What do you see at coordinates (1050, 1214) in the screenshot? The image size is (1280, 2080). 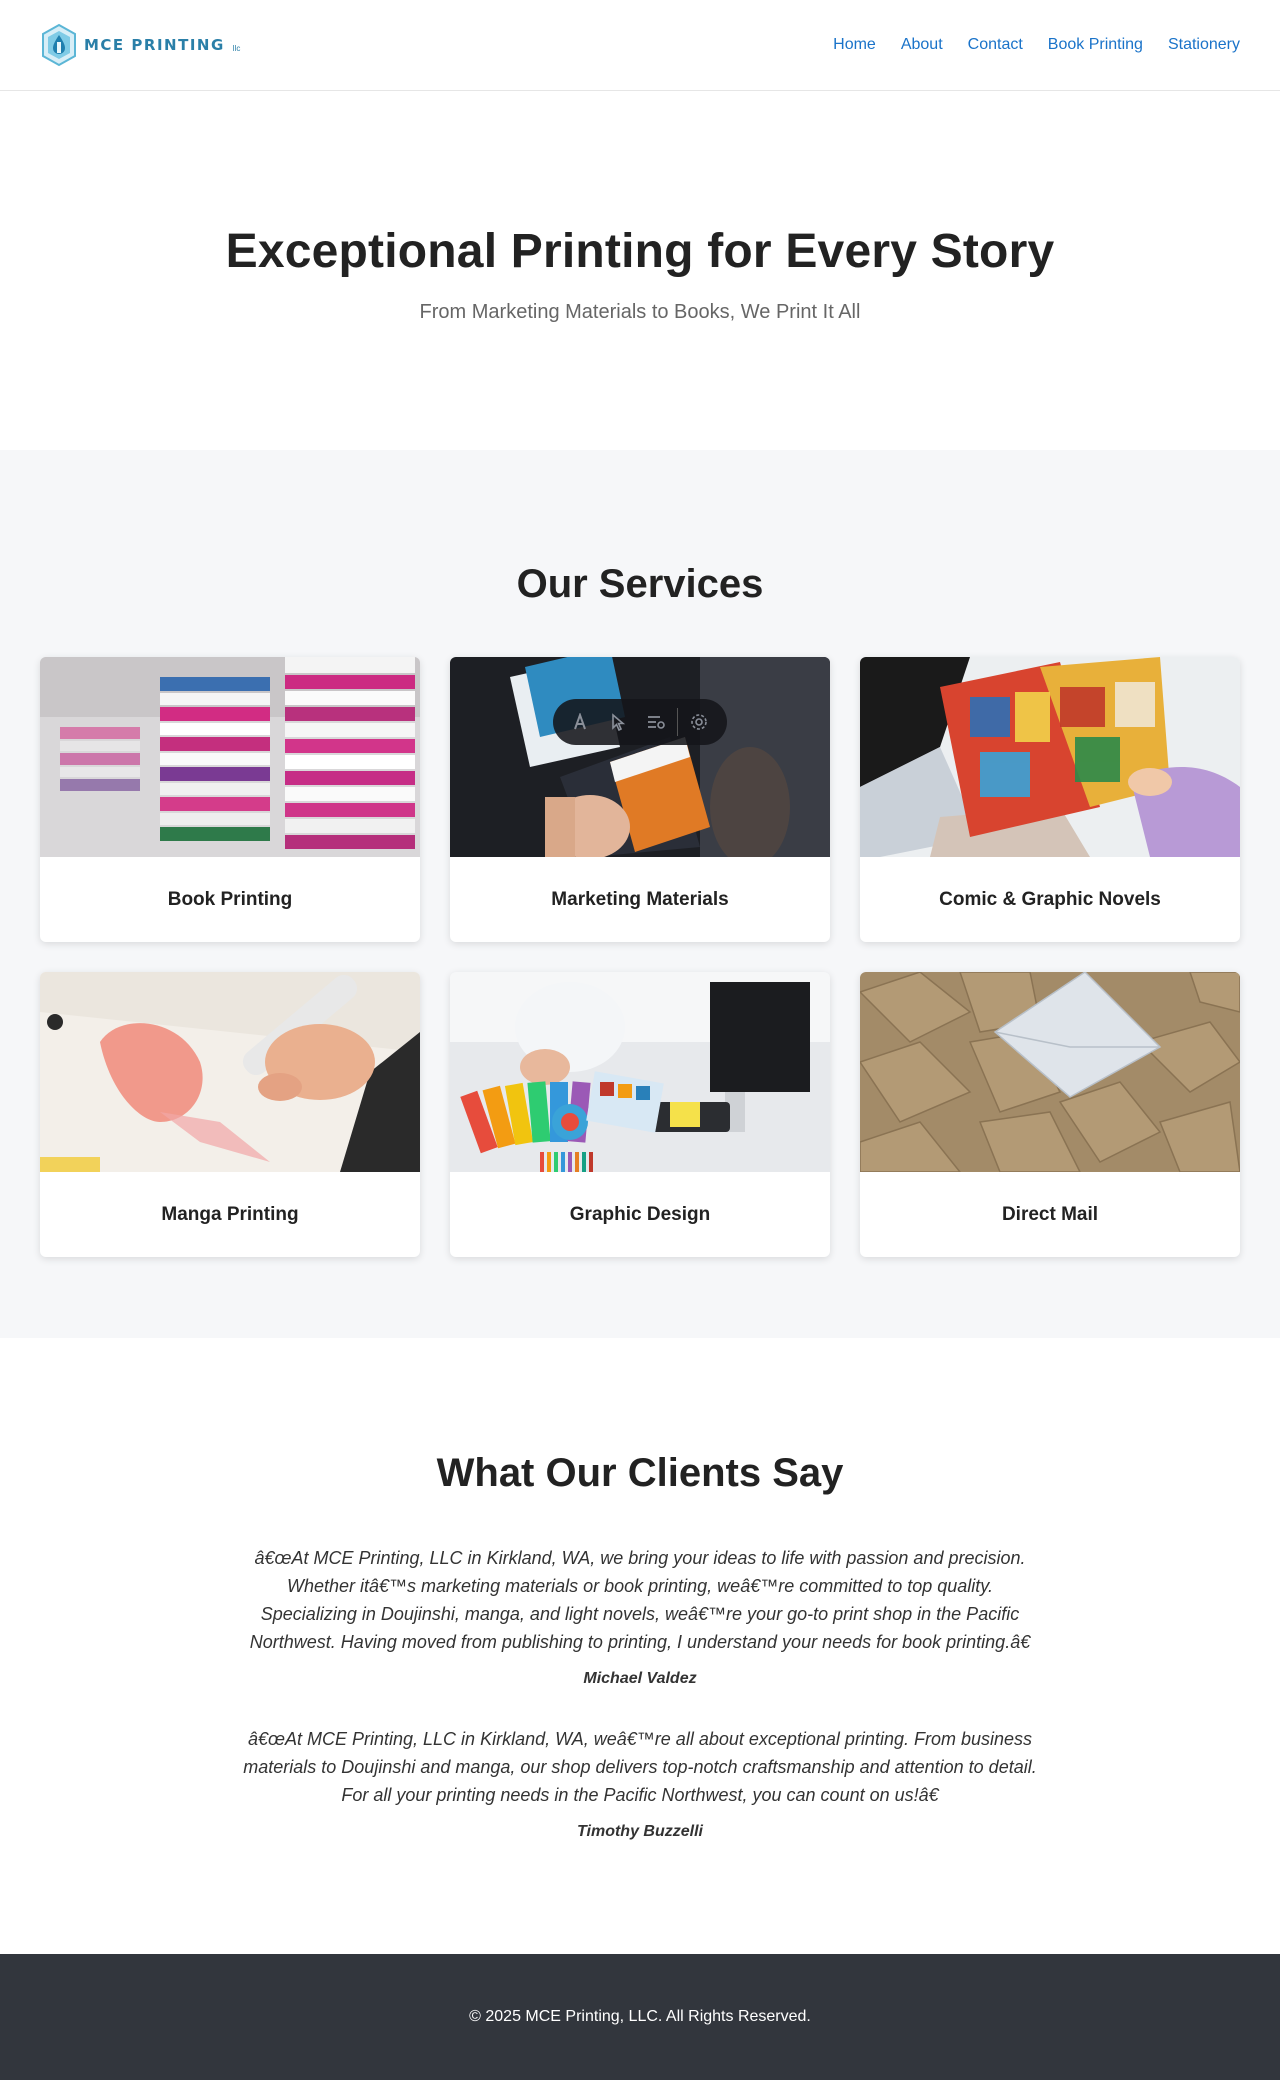 I see `service-label: Direct Mail` at bounding box center [1050, 1214].